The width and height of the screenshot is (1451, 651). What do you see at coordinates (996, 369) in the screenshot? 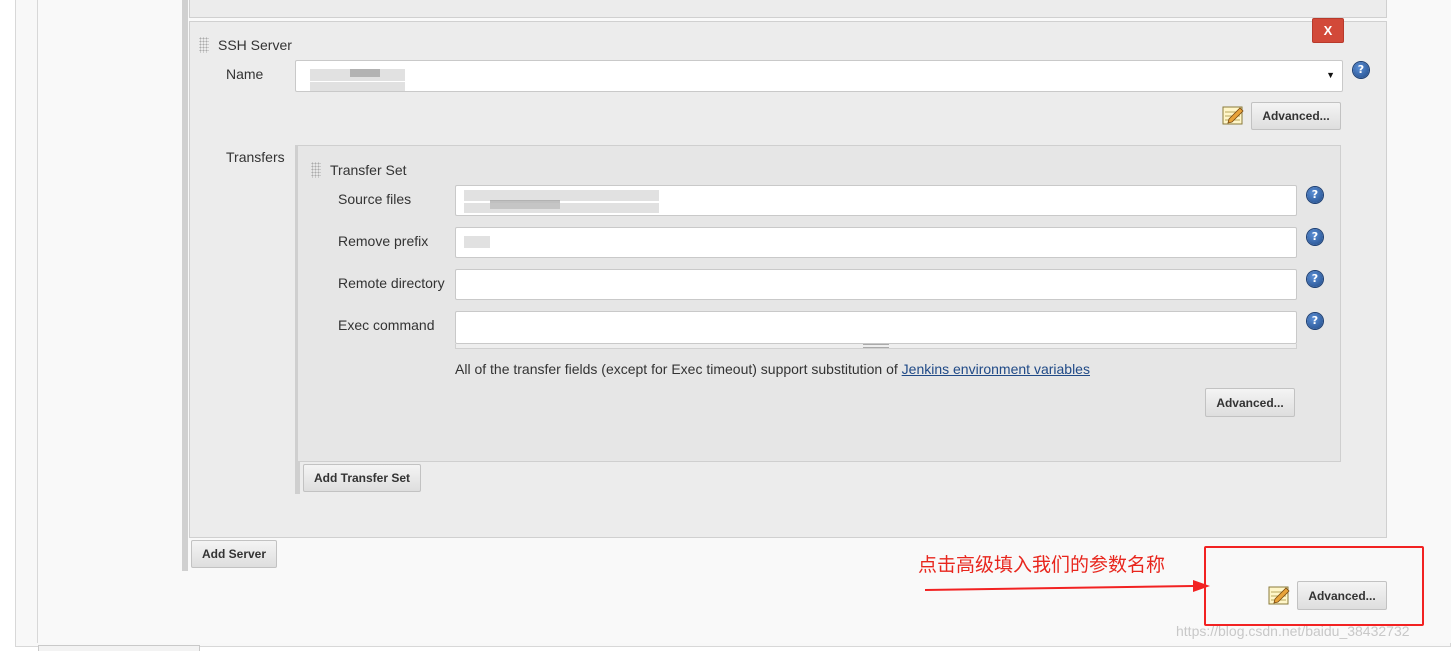
I see `jenkins-env-vars-link: Jenkins environment variables` at bounding box center [996, 369].